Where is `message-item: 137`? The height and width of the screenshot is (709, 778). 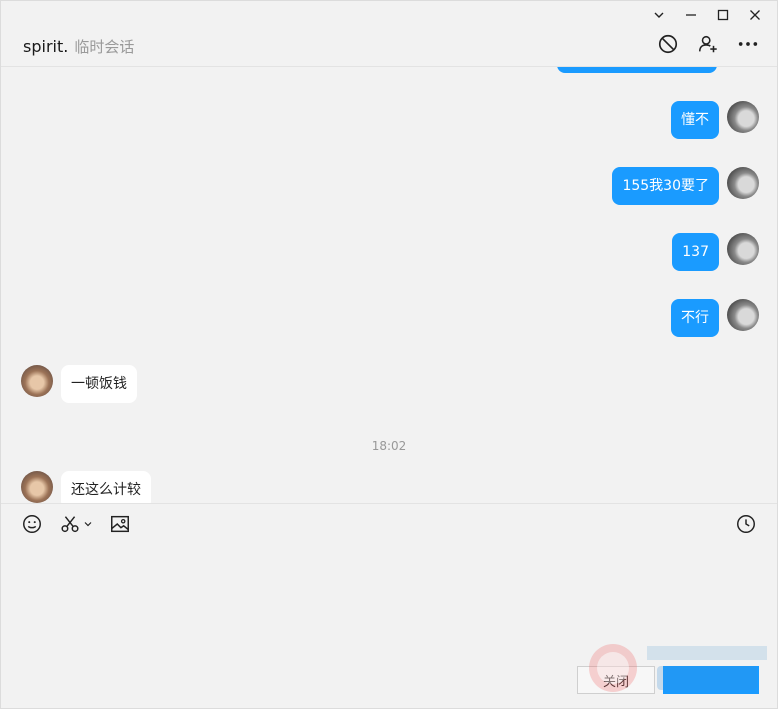
message-item: 137 is located at coordinates (715, 252).